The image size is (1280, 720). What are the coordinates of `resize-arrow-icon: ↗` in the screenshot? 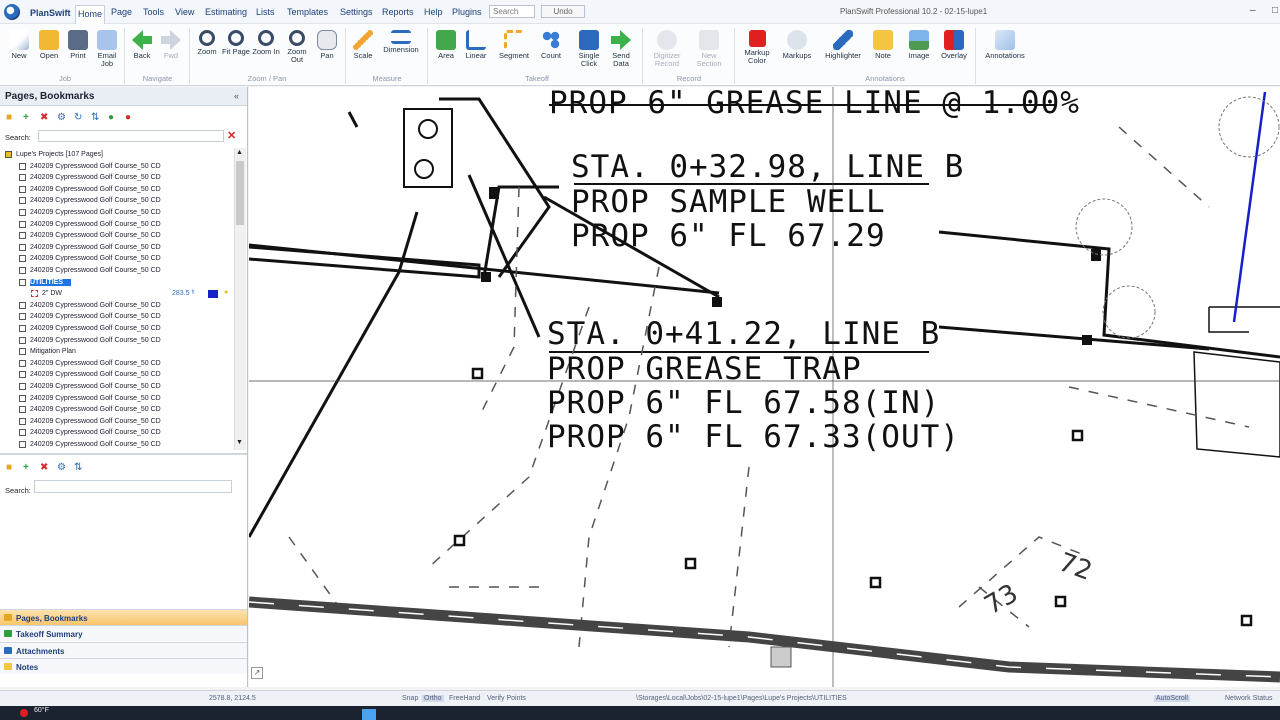 It's located at (257, 673).